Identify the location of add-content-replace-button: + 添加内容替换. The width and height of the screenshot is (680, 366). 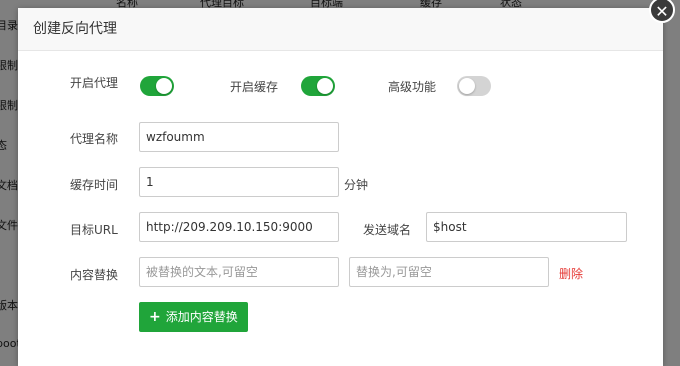
(193, 317).